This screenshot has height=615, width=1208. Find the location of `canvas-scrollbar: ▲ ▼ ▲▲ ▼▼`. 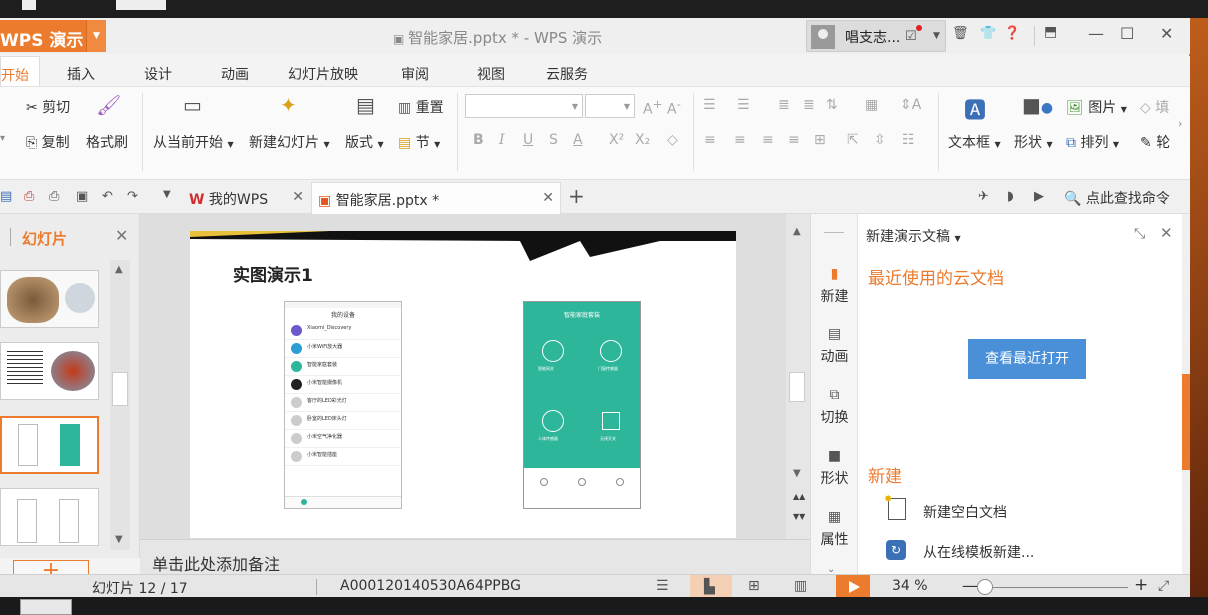

canvas-scrollbar: ▲ ▼ ▲▲ ▼▼ is located at coordinates (798, 386).